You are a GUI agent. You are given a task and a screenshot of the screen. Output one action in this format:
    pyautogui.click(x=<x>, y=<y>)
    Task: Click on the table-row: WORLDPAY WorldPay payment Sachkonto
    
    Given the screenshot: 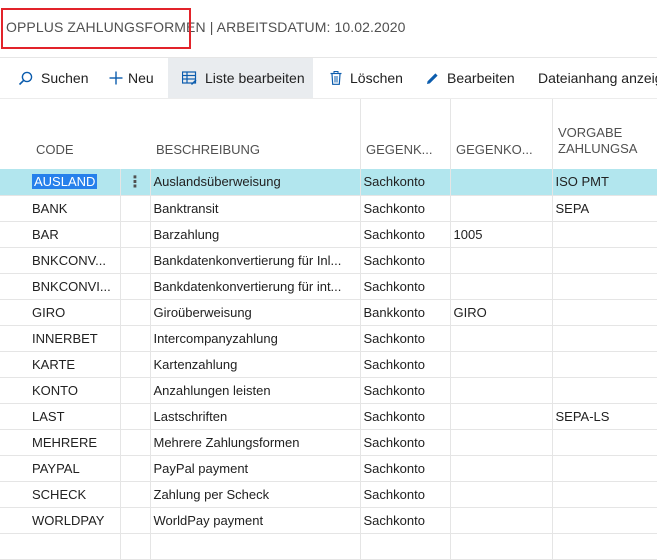 What is the action you would take?
    pyautogui.click(x=328, y=520)
    